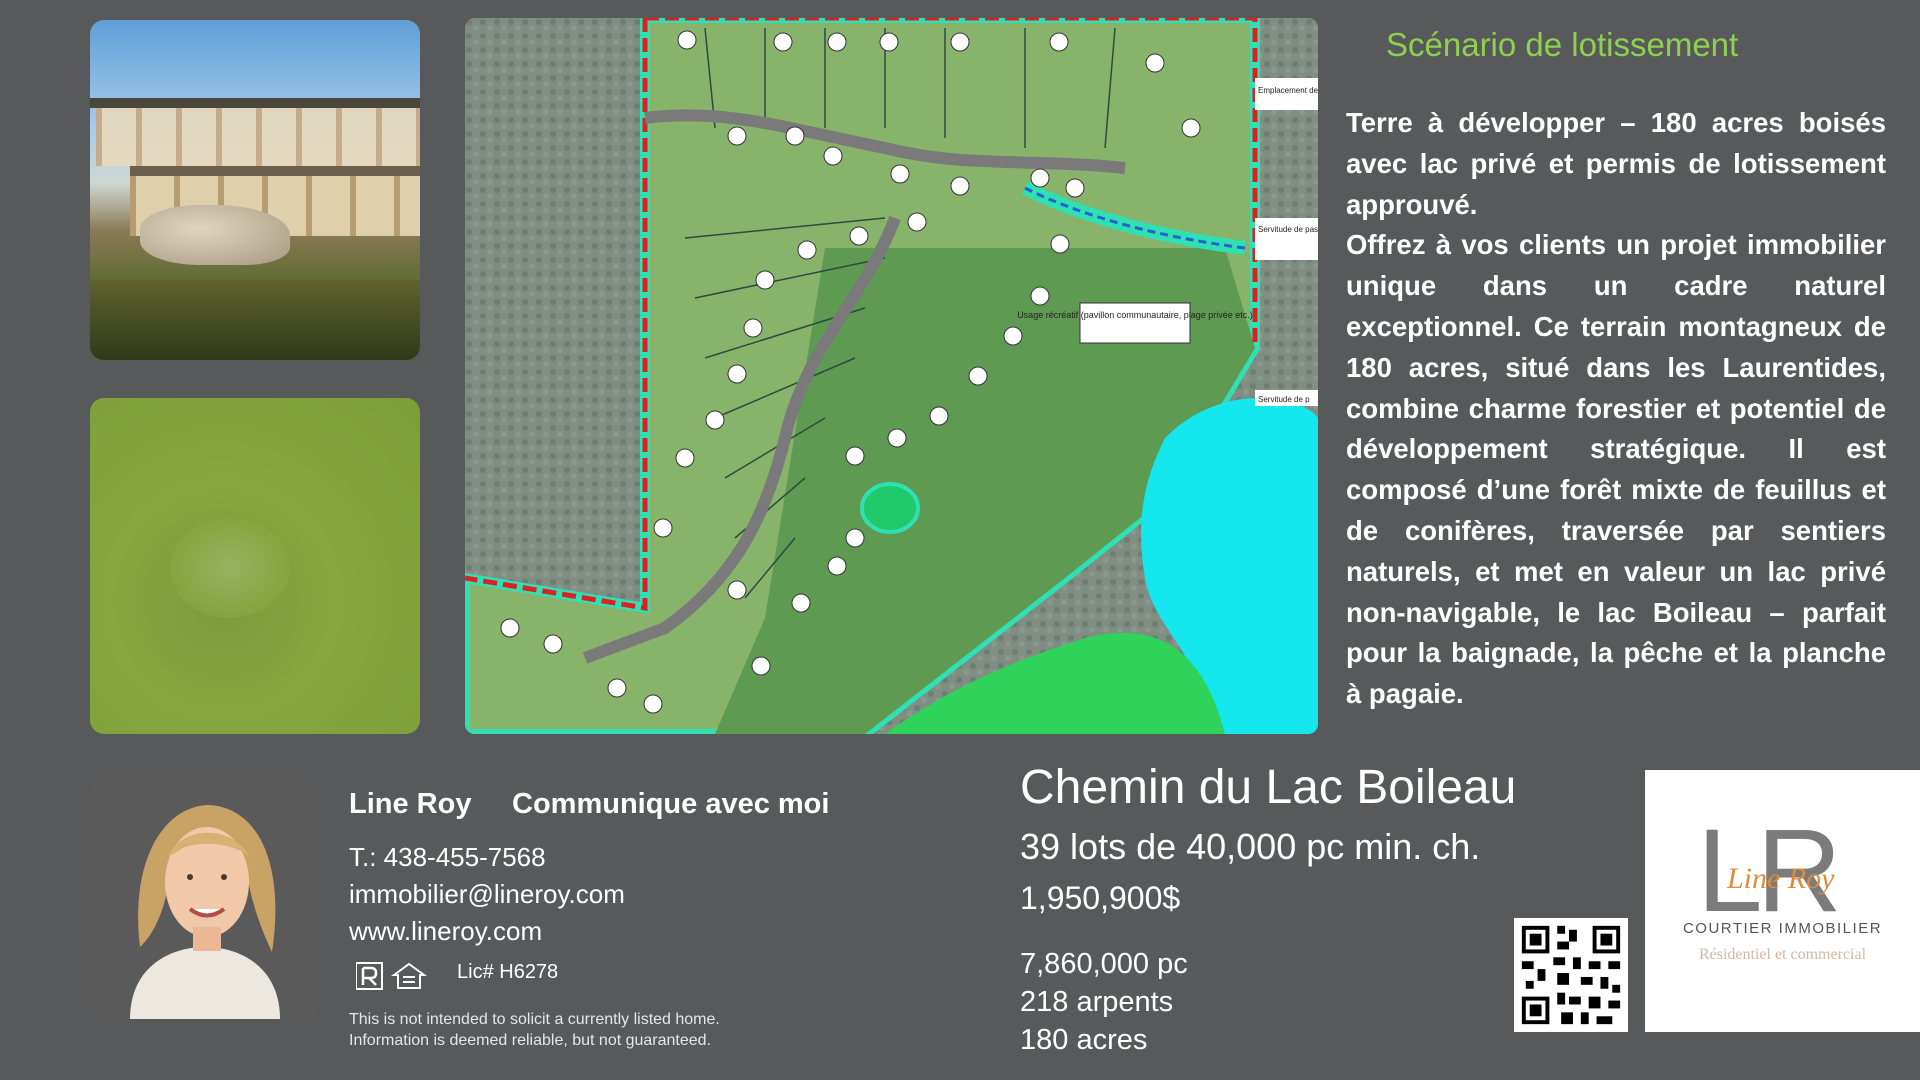 This screenshot has height=1080, width=1920. Describe the element at coordinates (1097, 1002) in the screenshot. I see `property-area-arpents: 218 arpents` at that location.